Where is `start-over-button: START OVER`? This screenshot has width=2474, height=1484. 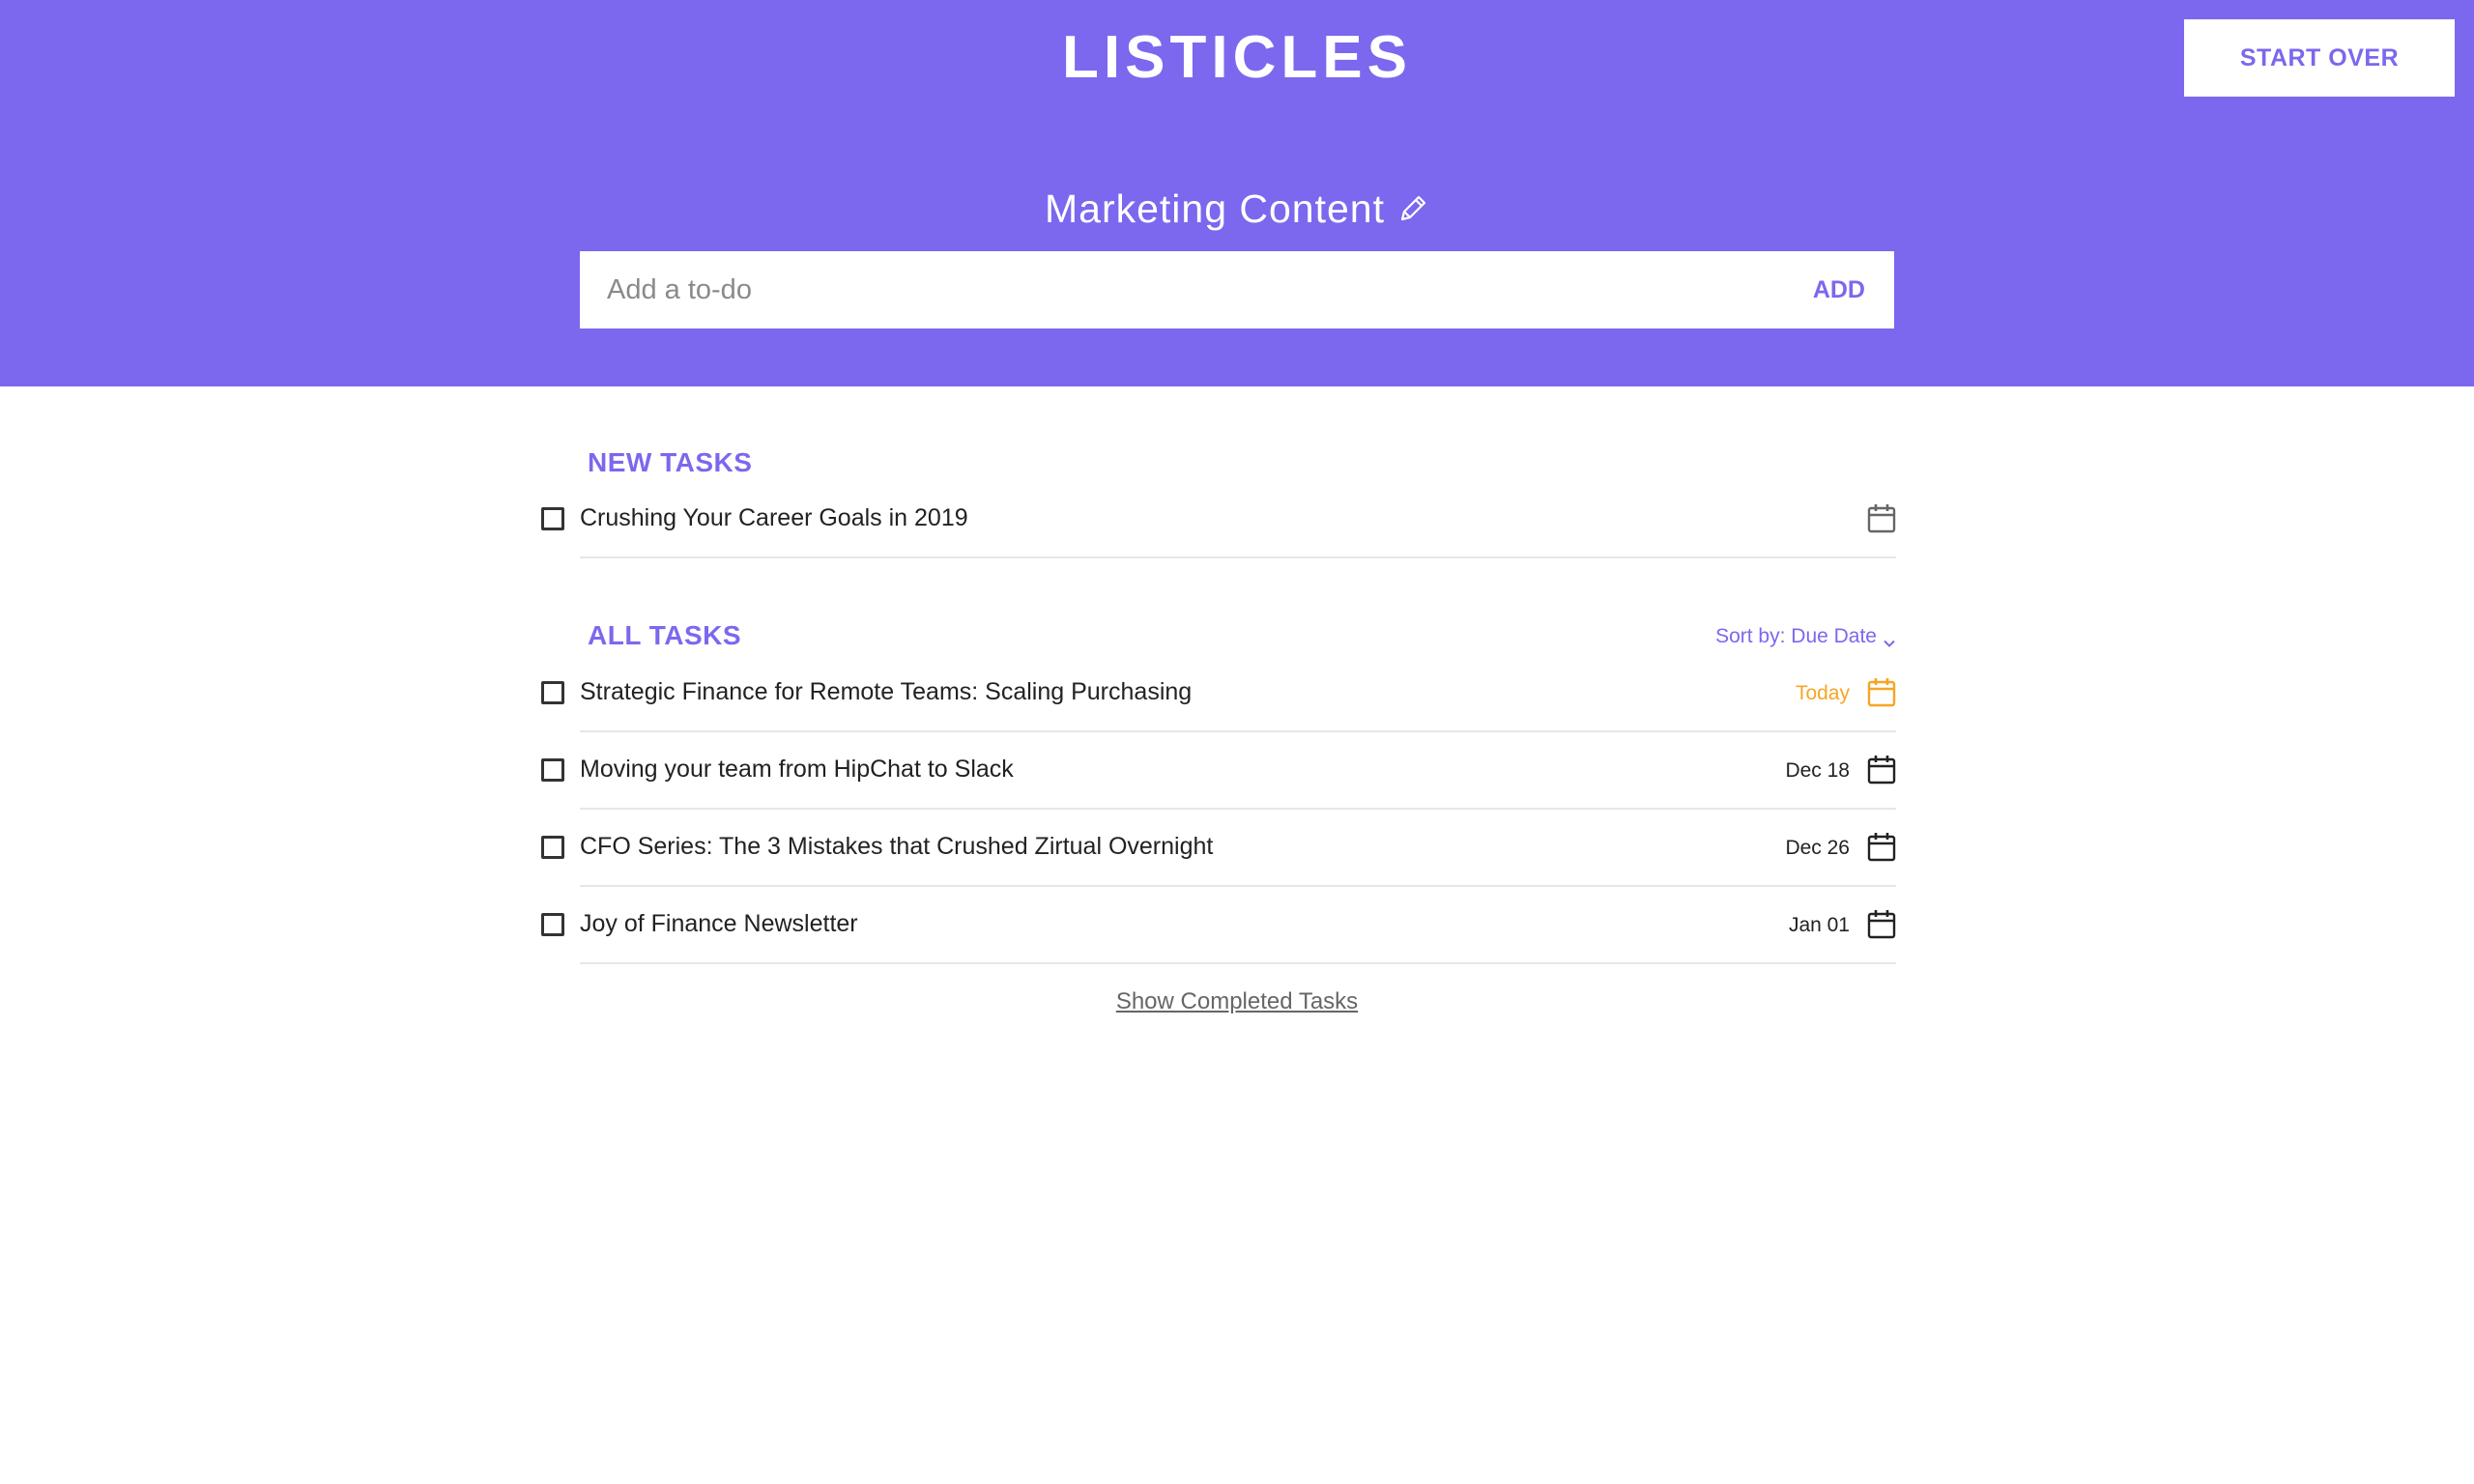 start-over-button: START OVER is located at coordinates (2320, 58).